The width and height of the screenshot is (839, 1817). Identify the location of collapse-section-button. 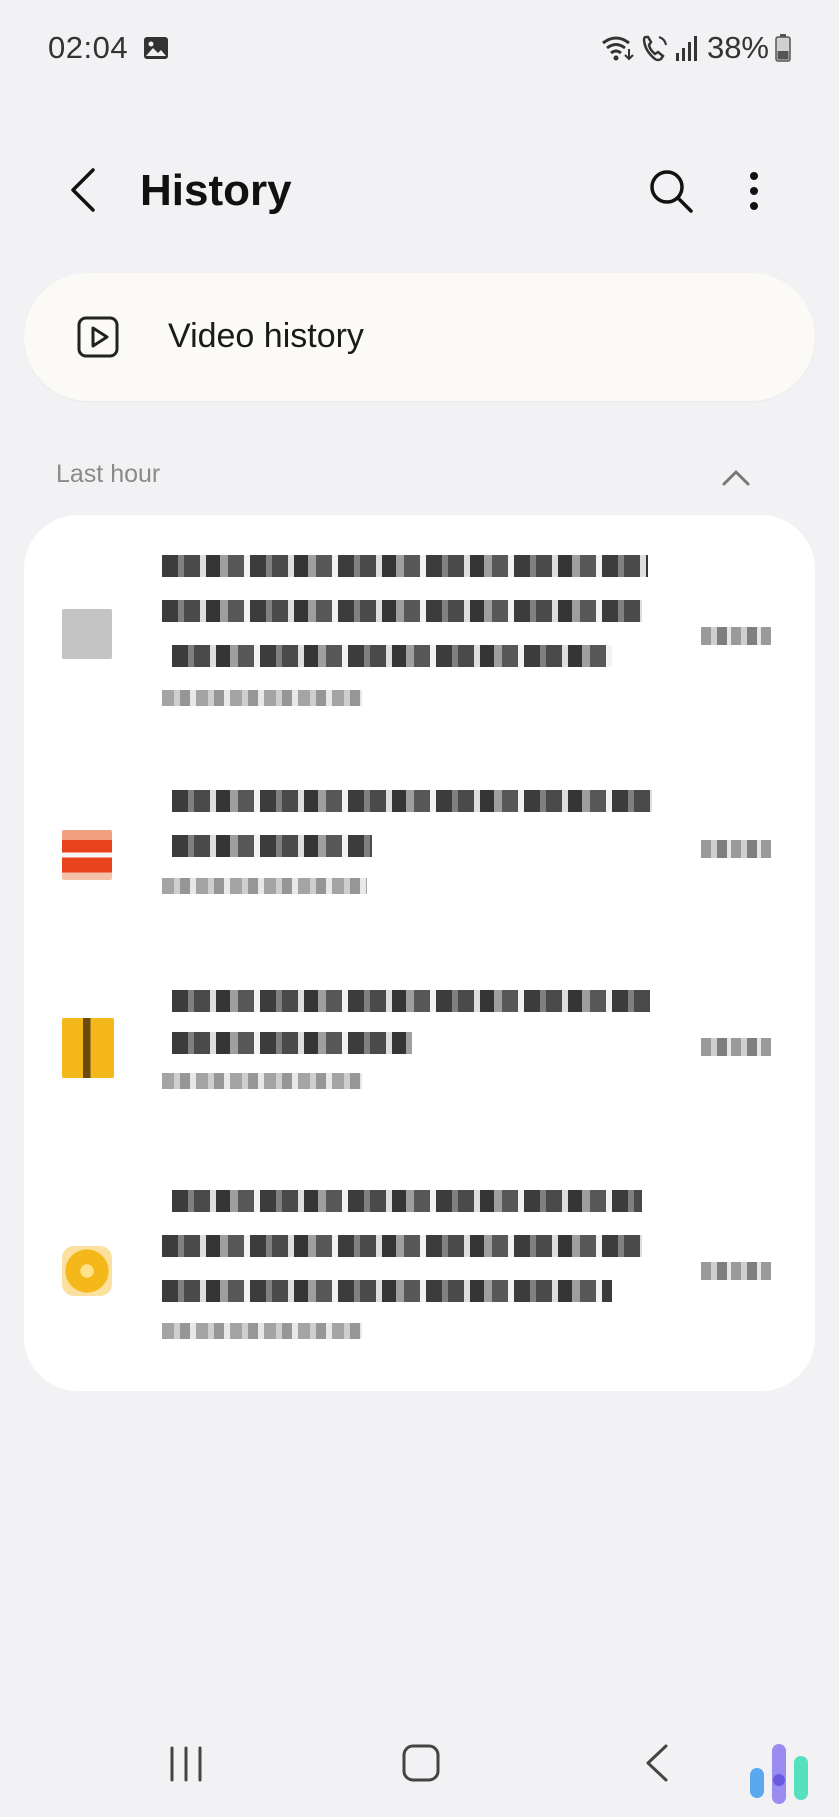
(736, 478).